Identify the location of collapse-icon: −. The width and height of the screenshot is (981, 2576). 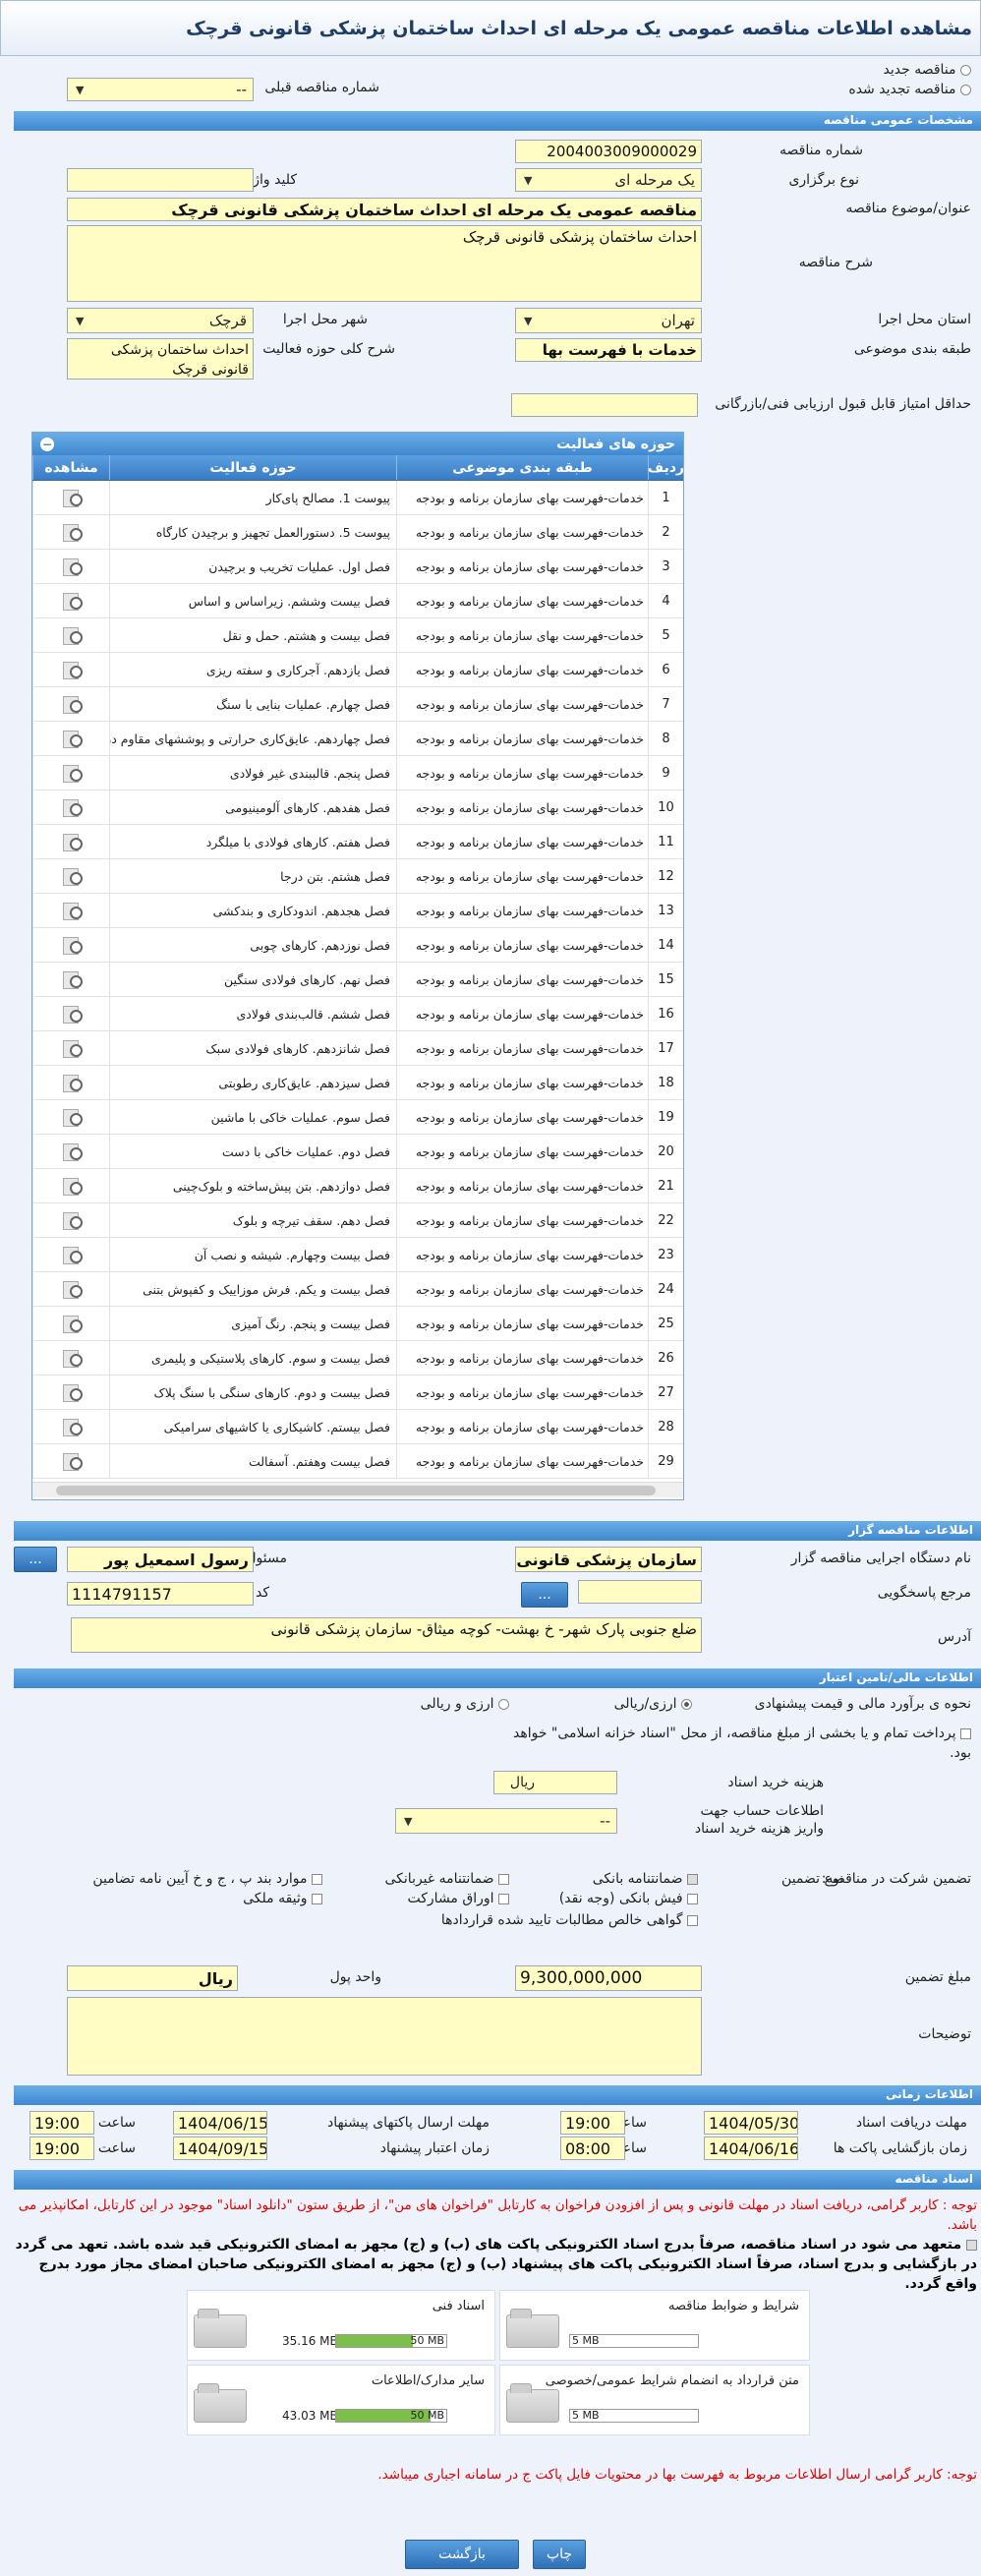
(47, 444).